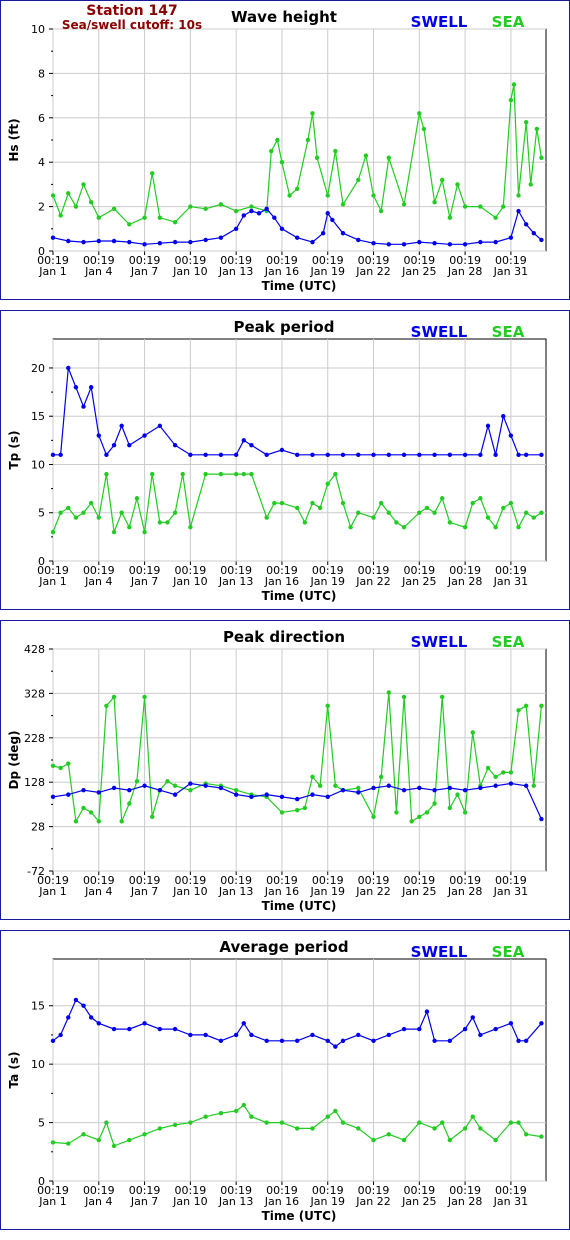 The height and width of the screenshot is (1240, 570). Describe the element at coordinates (132, 25) in the screenshot. I see `station-cutoff: Sea/swell cutoff: 10s` at that location.